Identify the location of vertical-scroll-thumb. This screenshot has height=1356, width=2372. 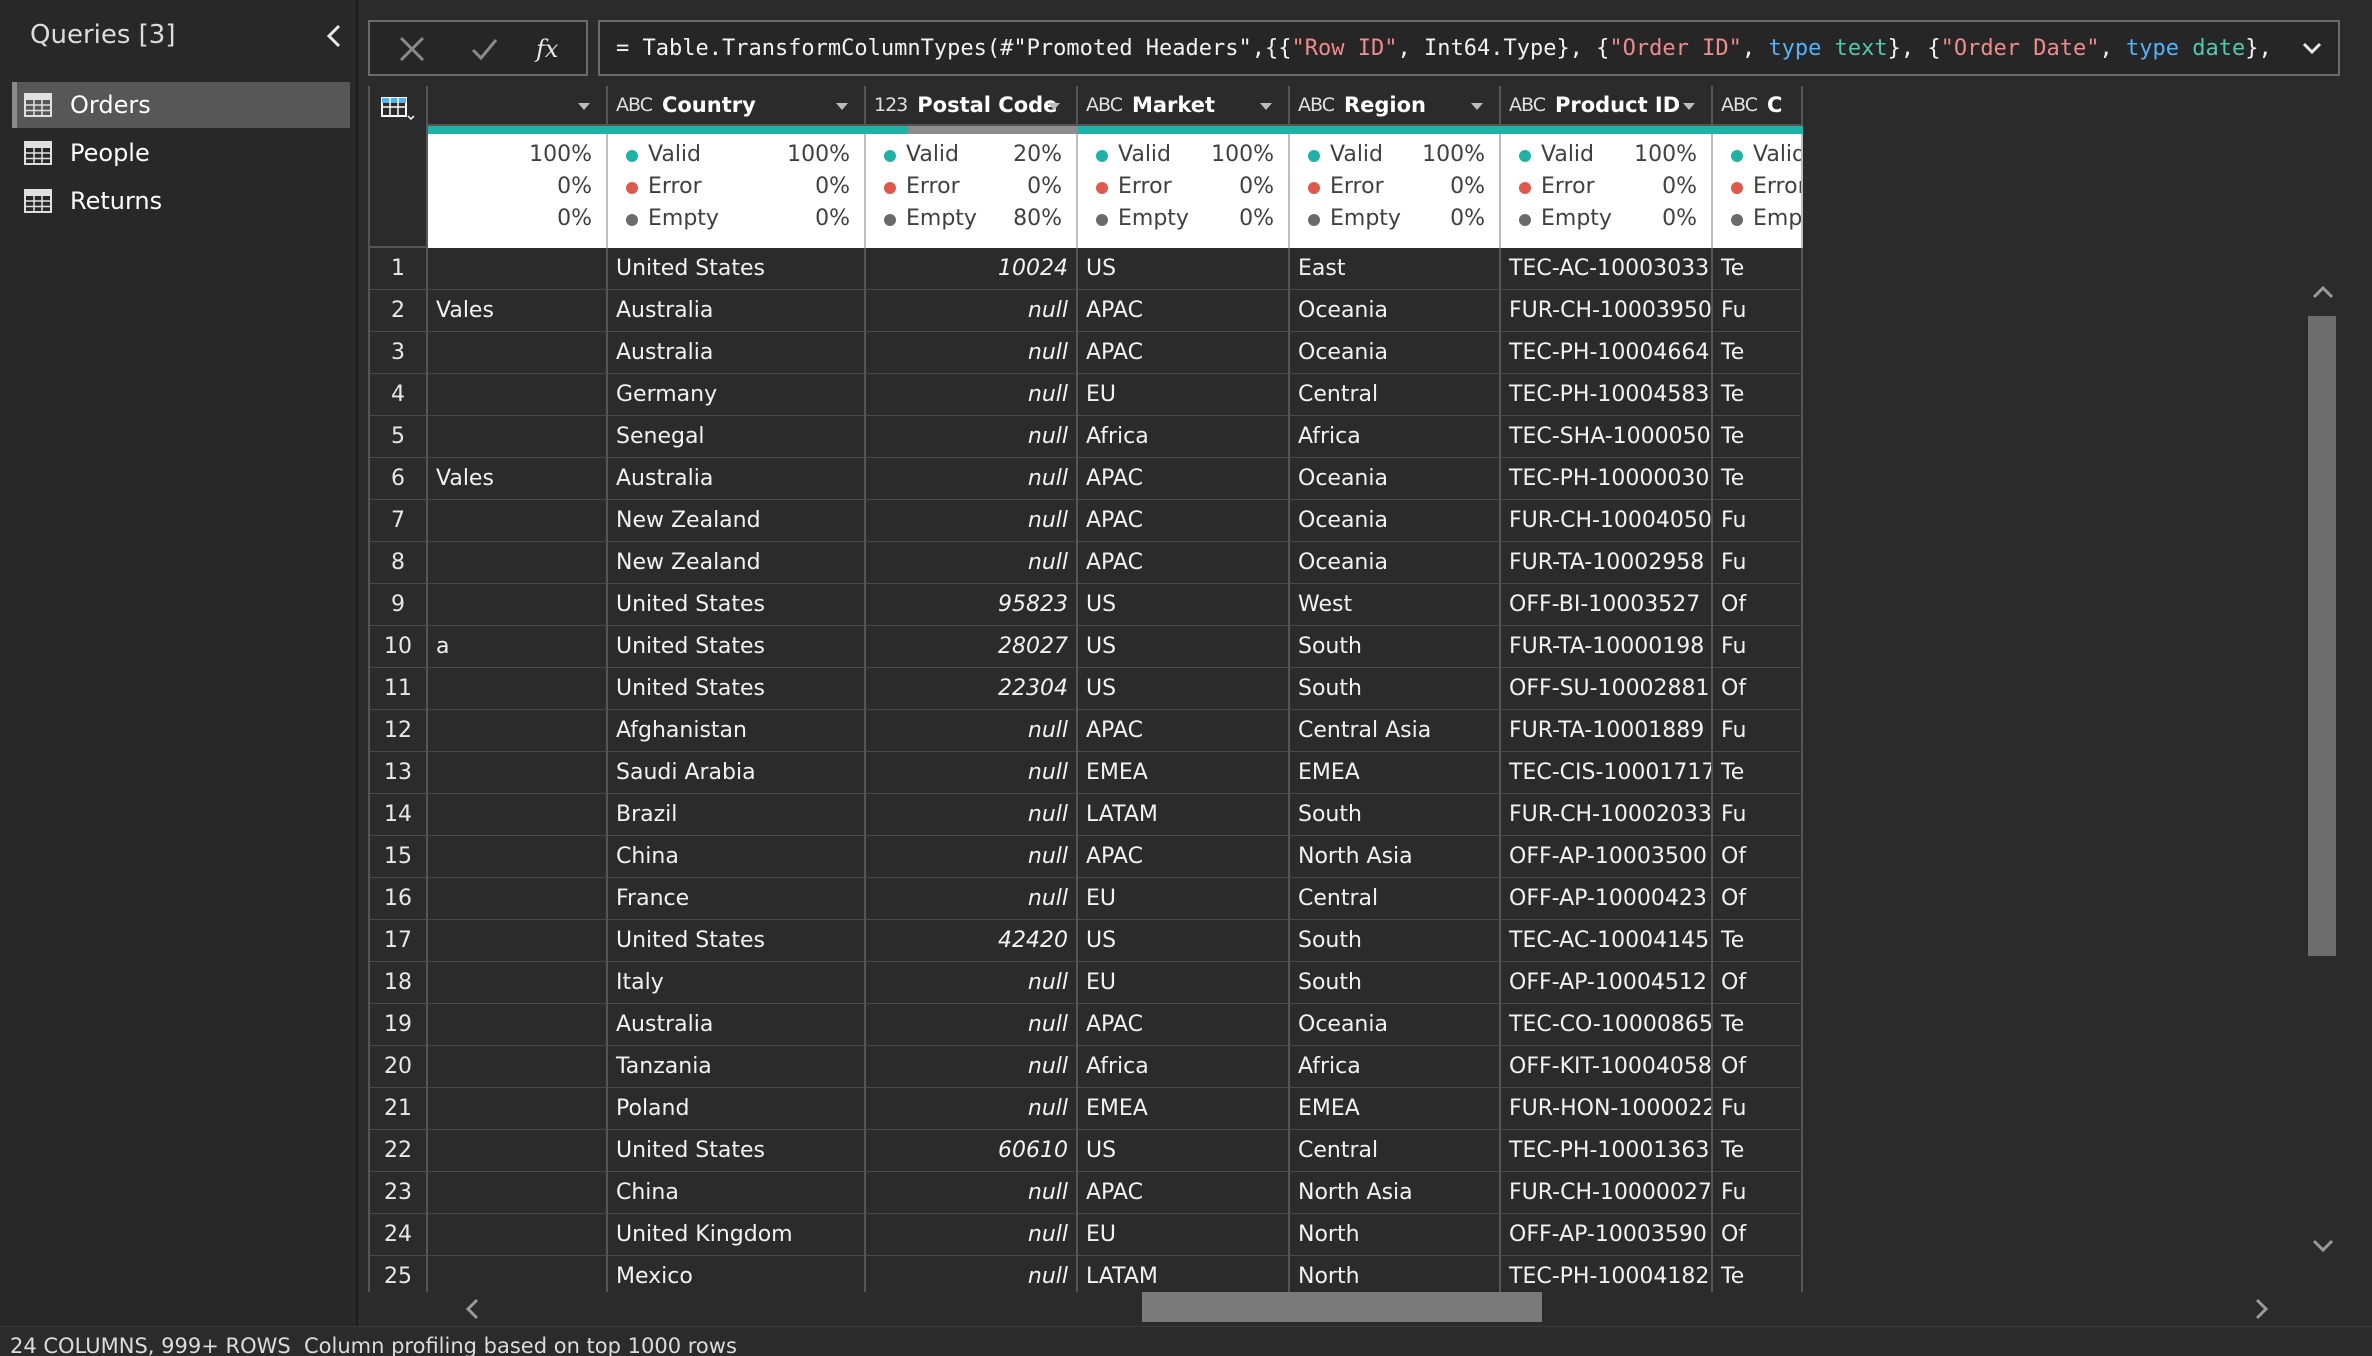
(2322, 636).